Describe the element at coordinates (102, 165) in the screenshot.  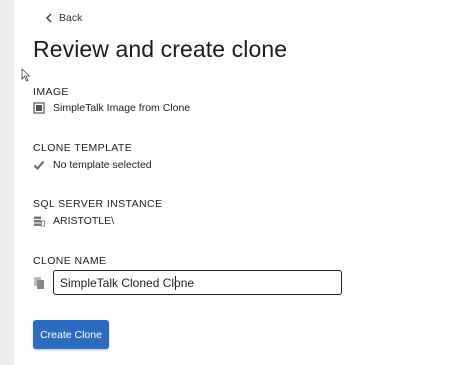
I see `clone-template-value: No template selected` at that location.